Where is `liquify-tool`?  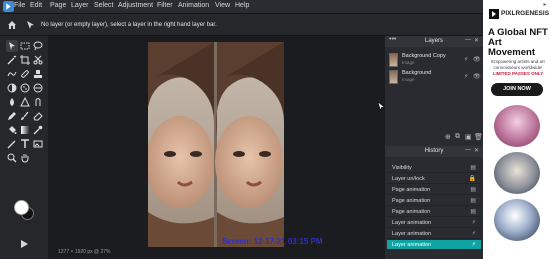
liquify-tool is located at coordinates (12, 74).